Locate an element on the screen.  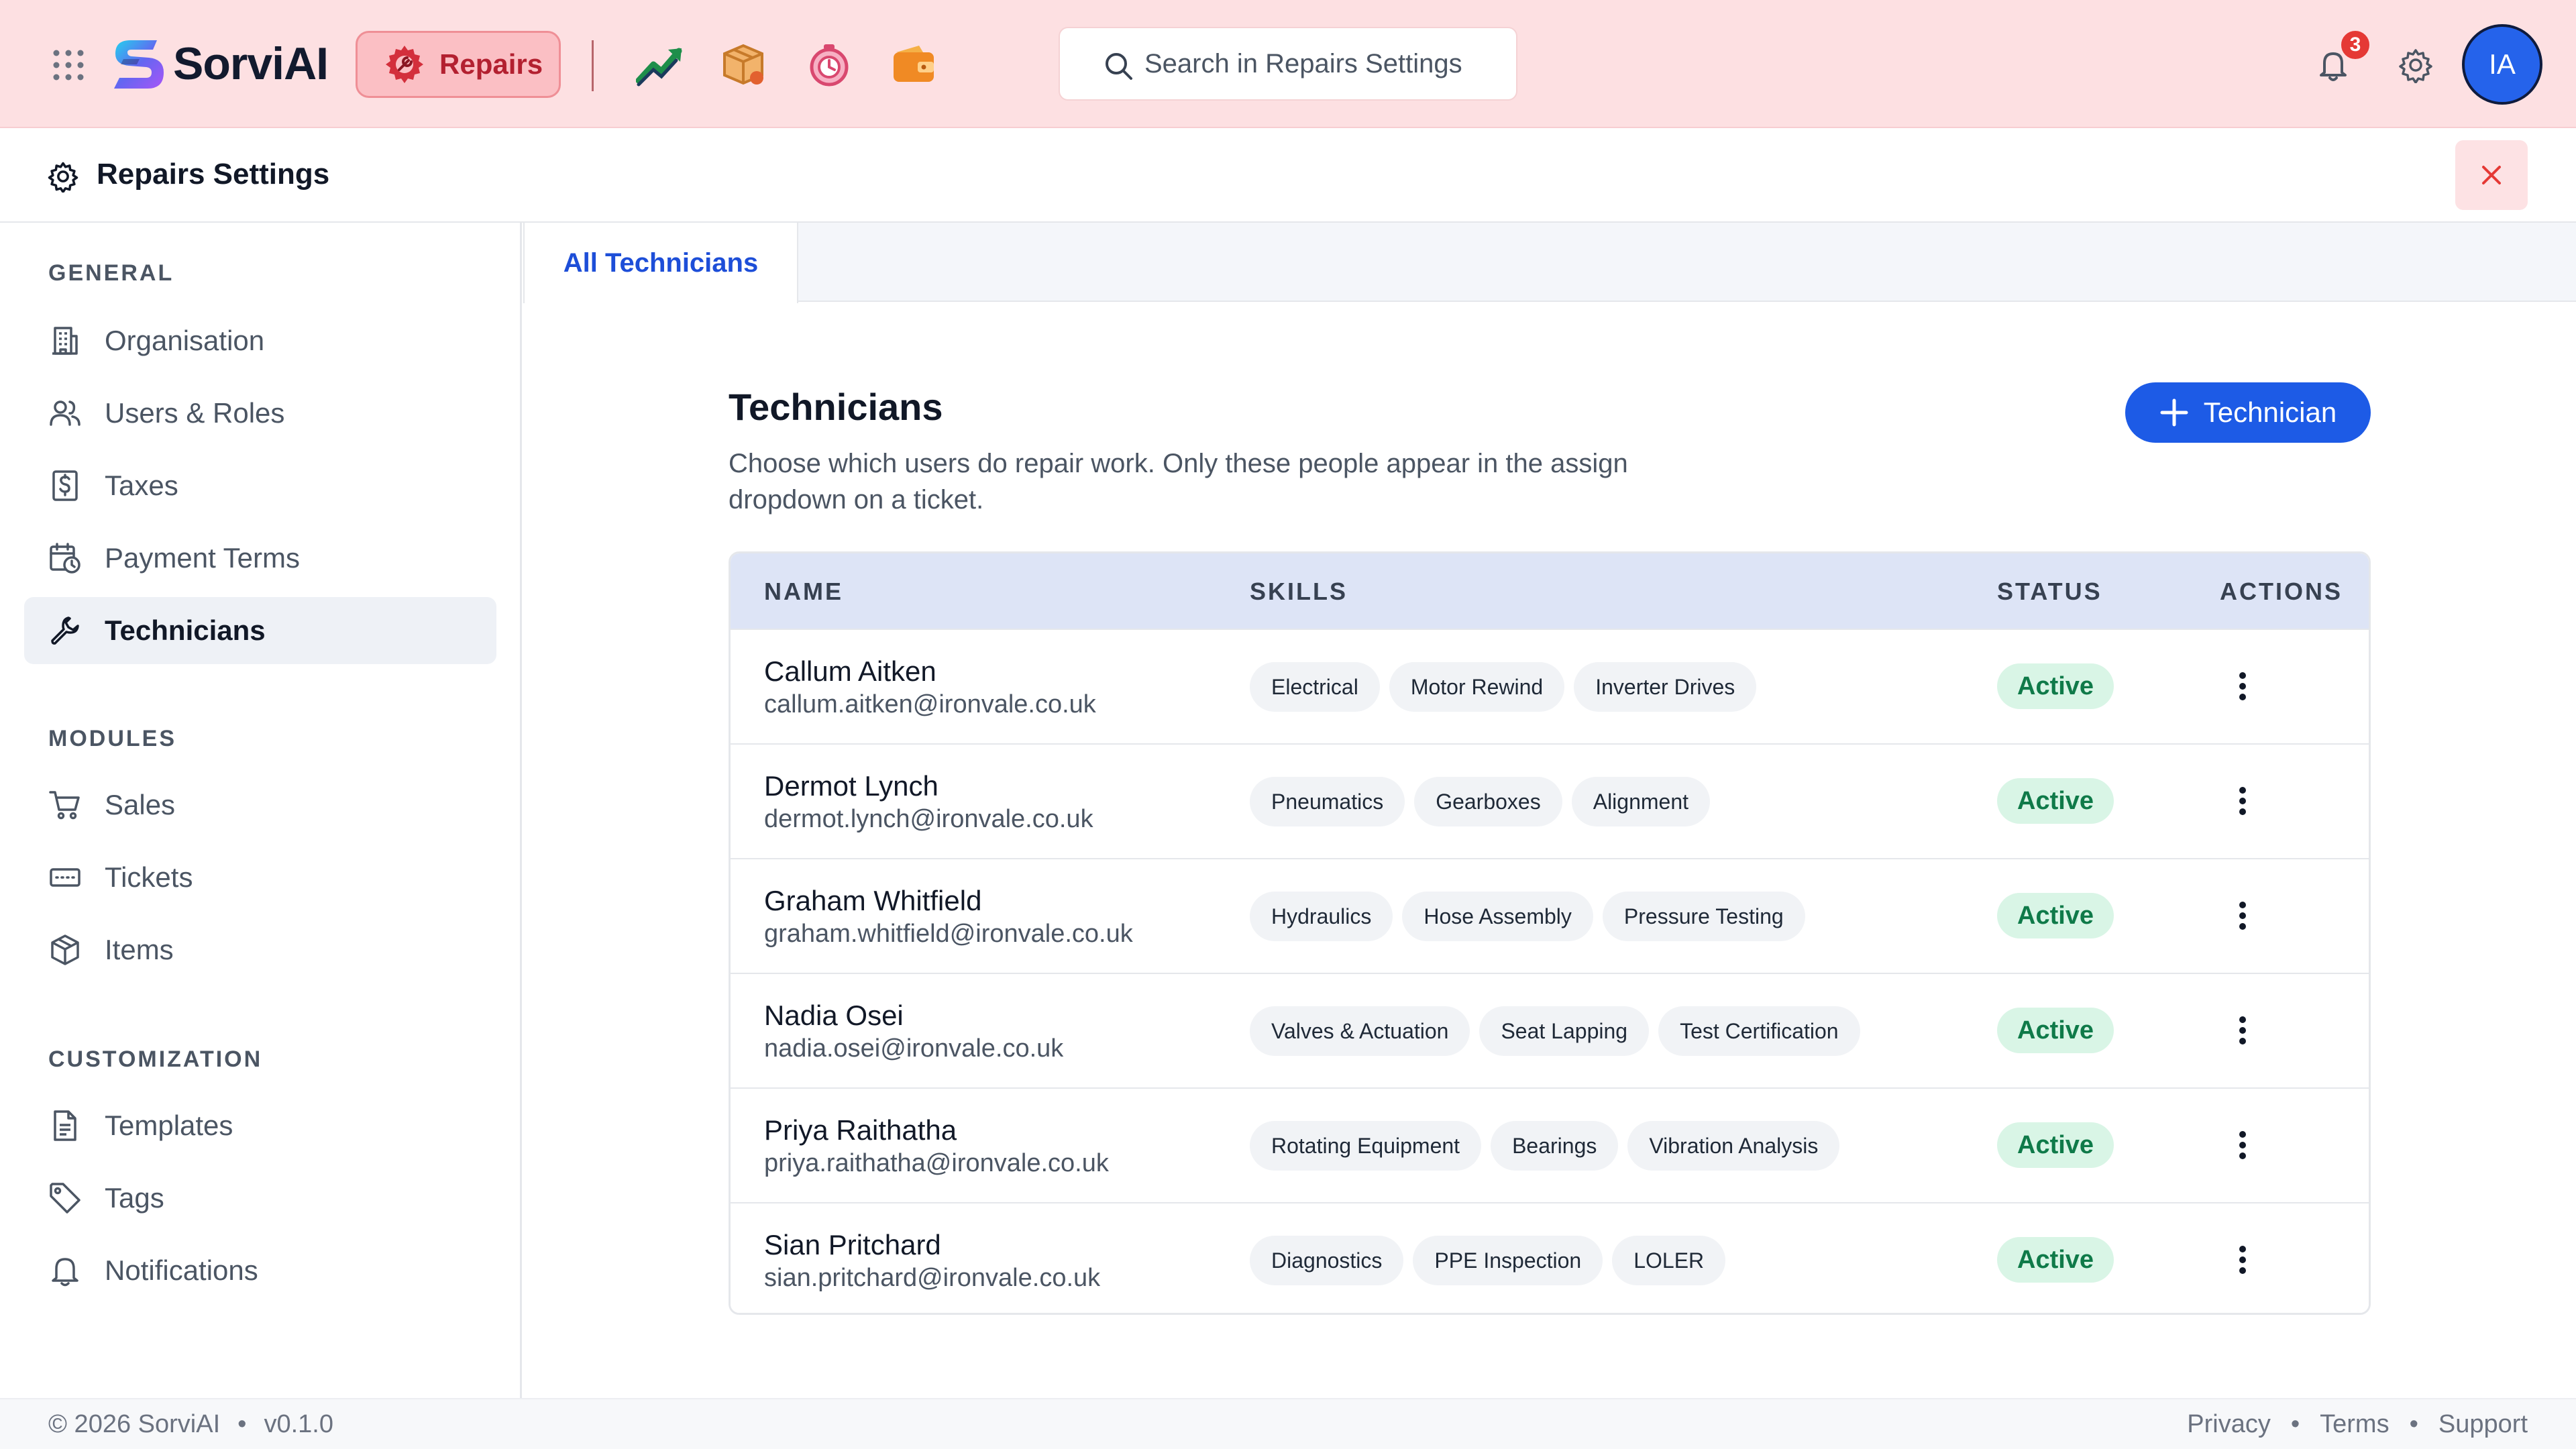
column-header-name: NAME is located at coordinates (803, 592).